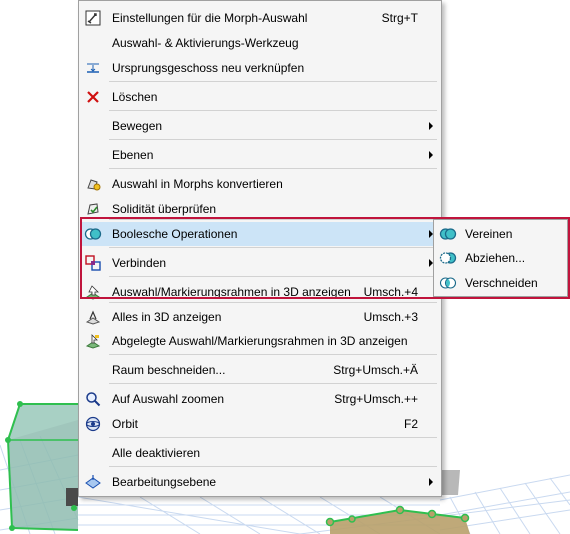 The image size is (570, 534). Describe the element at coordinates (93, 399) in the screenshot. I see `zoom-selection-icon` at that location.